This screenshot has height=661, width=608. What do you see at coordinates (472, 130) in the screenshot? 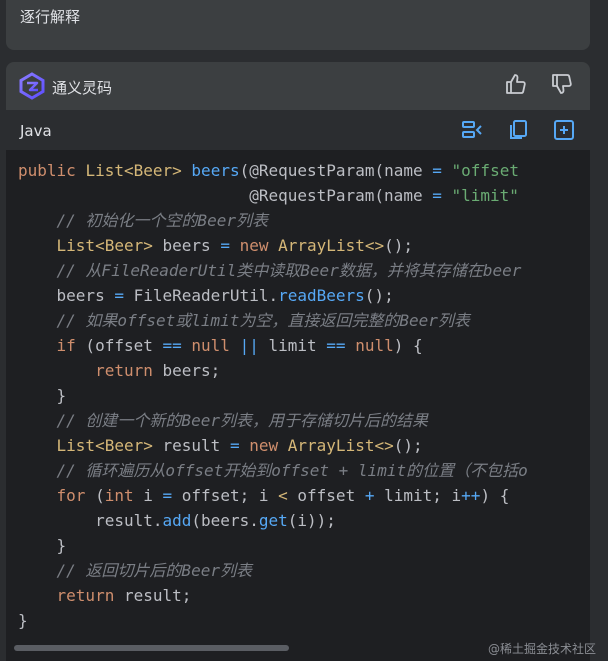
I see `insert-code-icon` at bounding box center [472, 130].